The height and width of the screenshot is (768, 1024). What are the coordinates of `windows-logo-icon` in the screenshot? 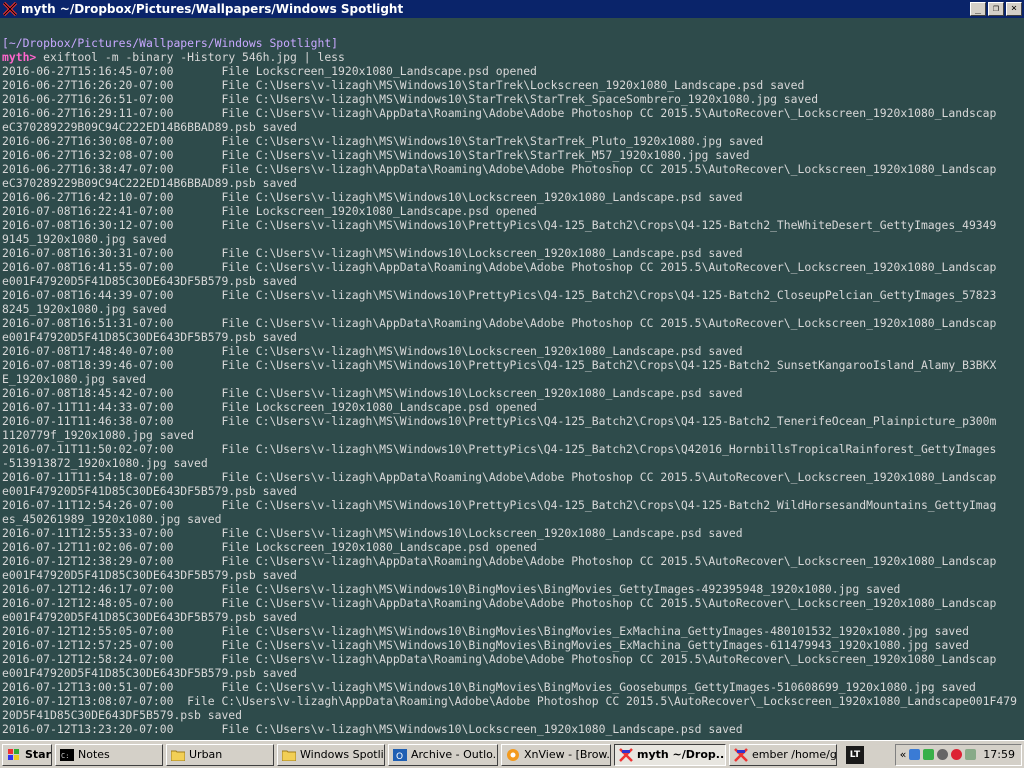 It's located at (14, 755).